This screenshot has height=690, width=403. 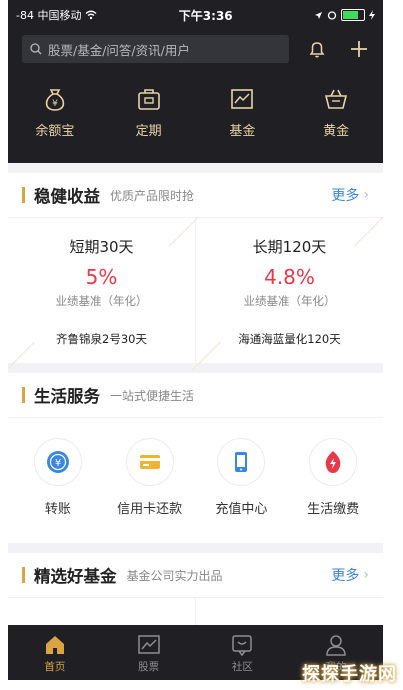 I want to click on search-icon, so click(x=36, y=49).